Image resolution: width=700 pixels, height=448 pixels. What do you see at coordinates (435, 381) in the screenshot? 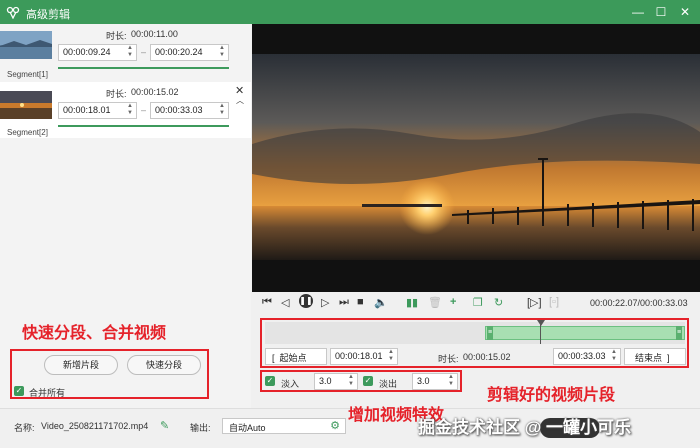
I see `fade-out-field: 3.0 ▲ ▼` at bounding box center [435, 381].